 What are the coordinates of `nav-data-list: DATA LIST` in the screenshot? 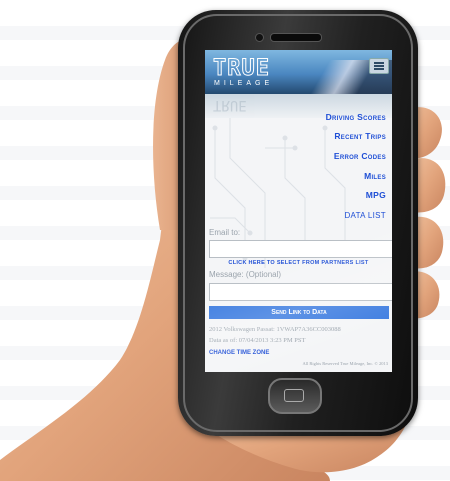 It's located at (365, 215).